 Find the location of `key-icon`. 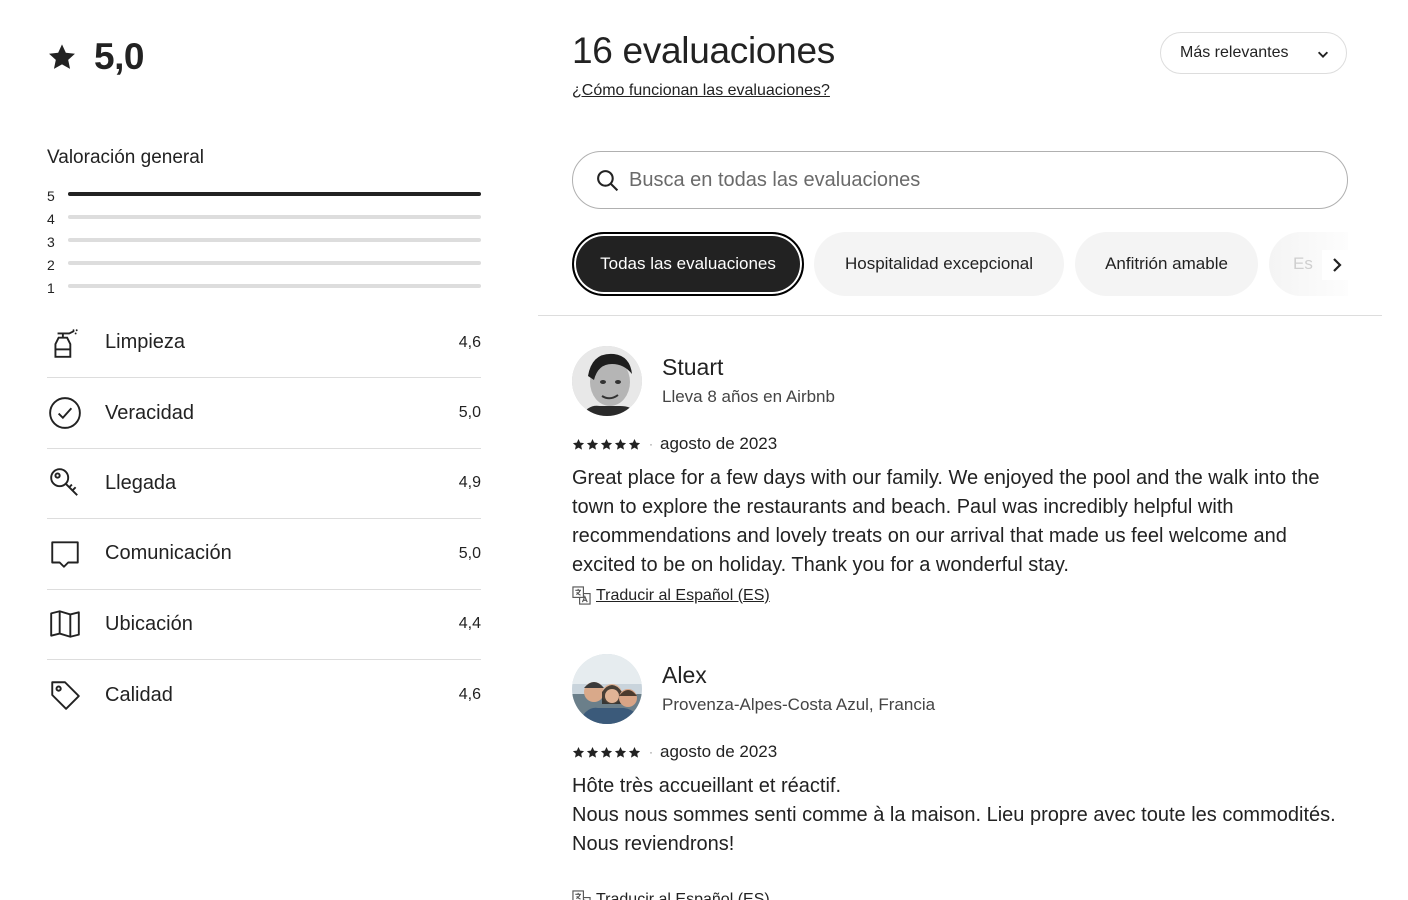

key-icon is located at coordinates (65, 483).